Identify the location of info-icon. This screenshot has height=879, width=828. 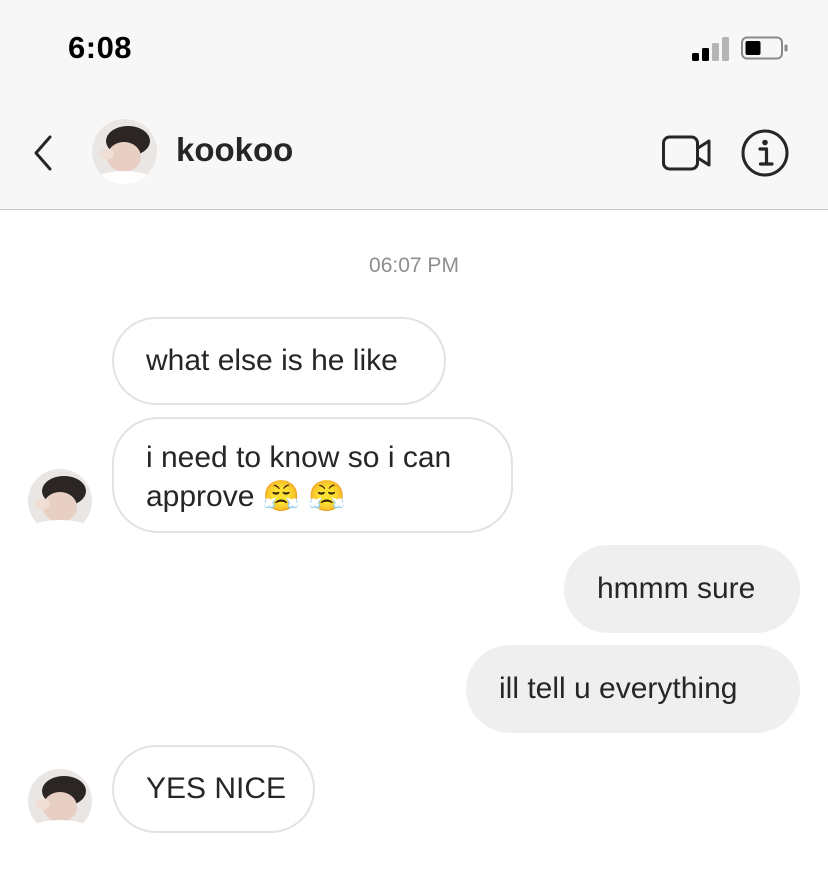
(765, 153).